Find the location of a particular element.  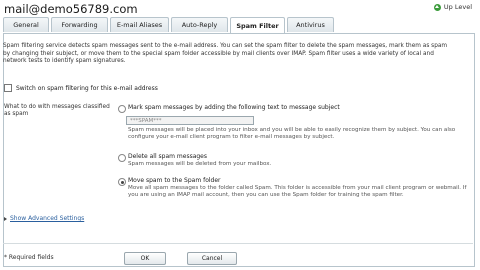

show-advanced-settings-link: Show Advanced Settings is located at coordinates (44, 218).